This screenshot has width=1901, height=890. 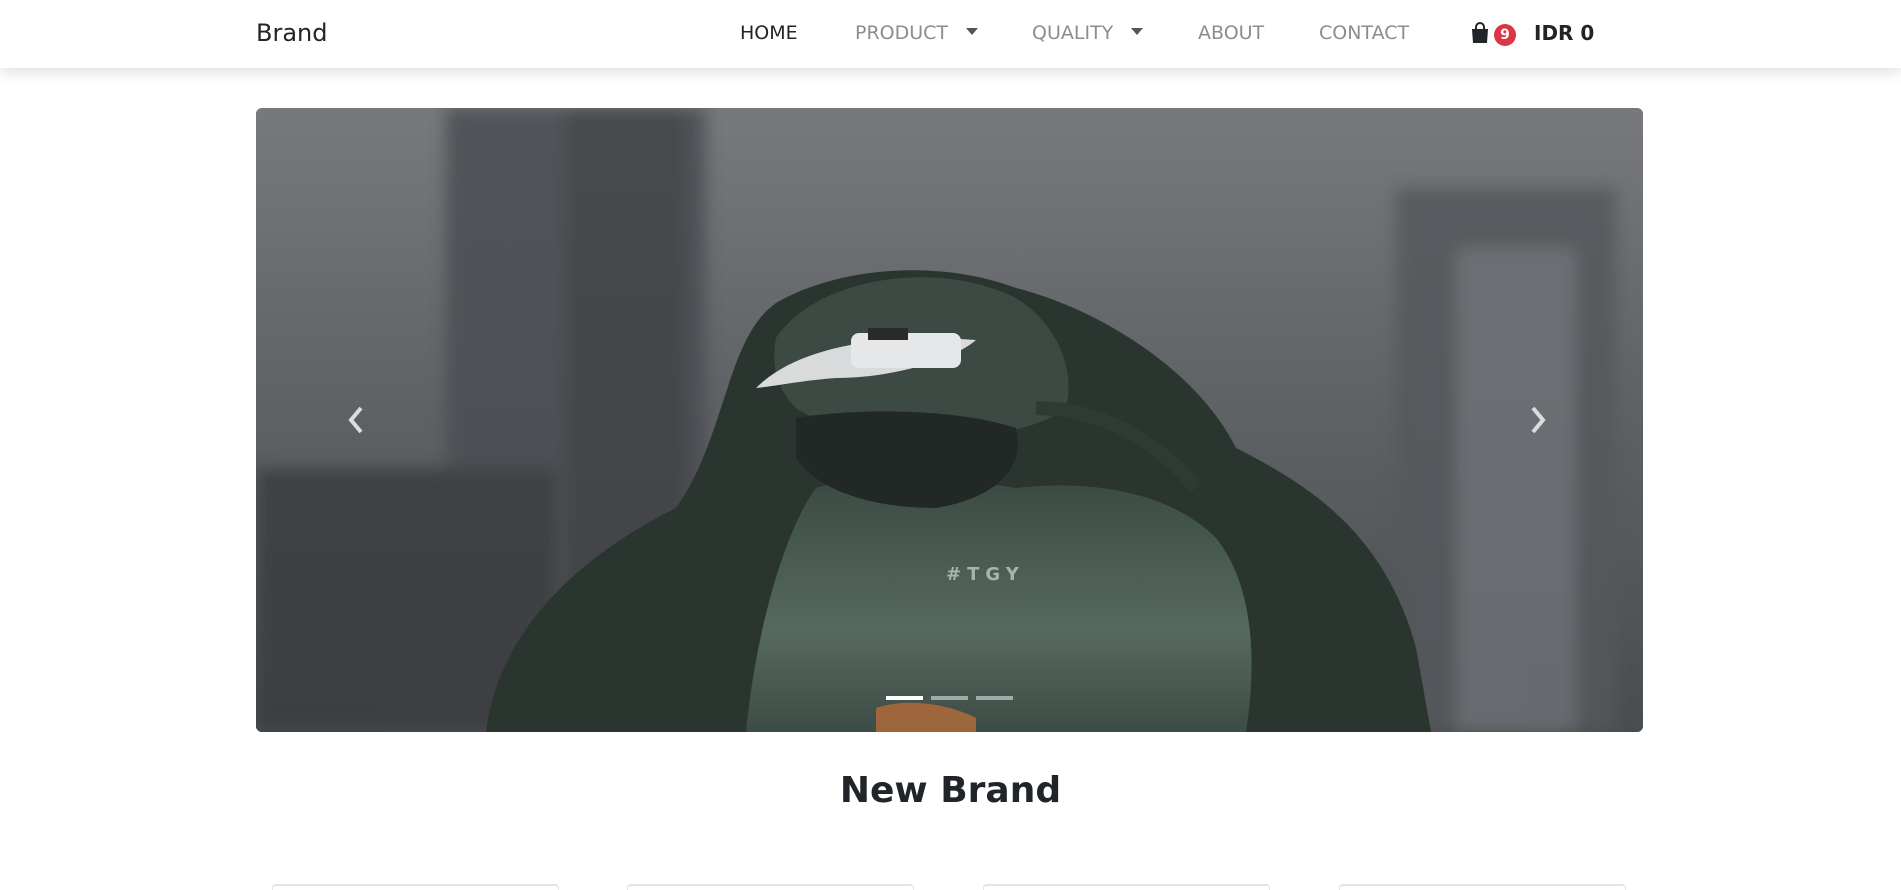 I want to click on shopping-bag-icon, so click(x=1480, y=33).